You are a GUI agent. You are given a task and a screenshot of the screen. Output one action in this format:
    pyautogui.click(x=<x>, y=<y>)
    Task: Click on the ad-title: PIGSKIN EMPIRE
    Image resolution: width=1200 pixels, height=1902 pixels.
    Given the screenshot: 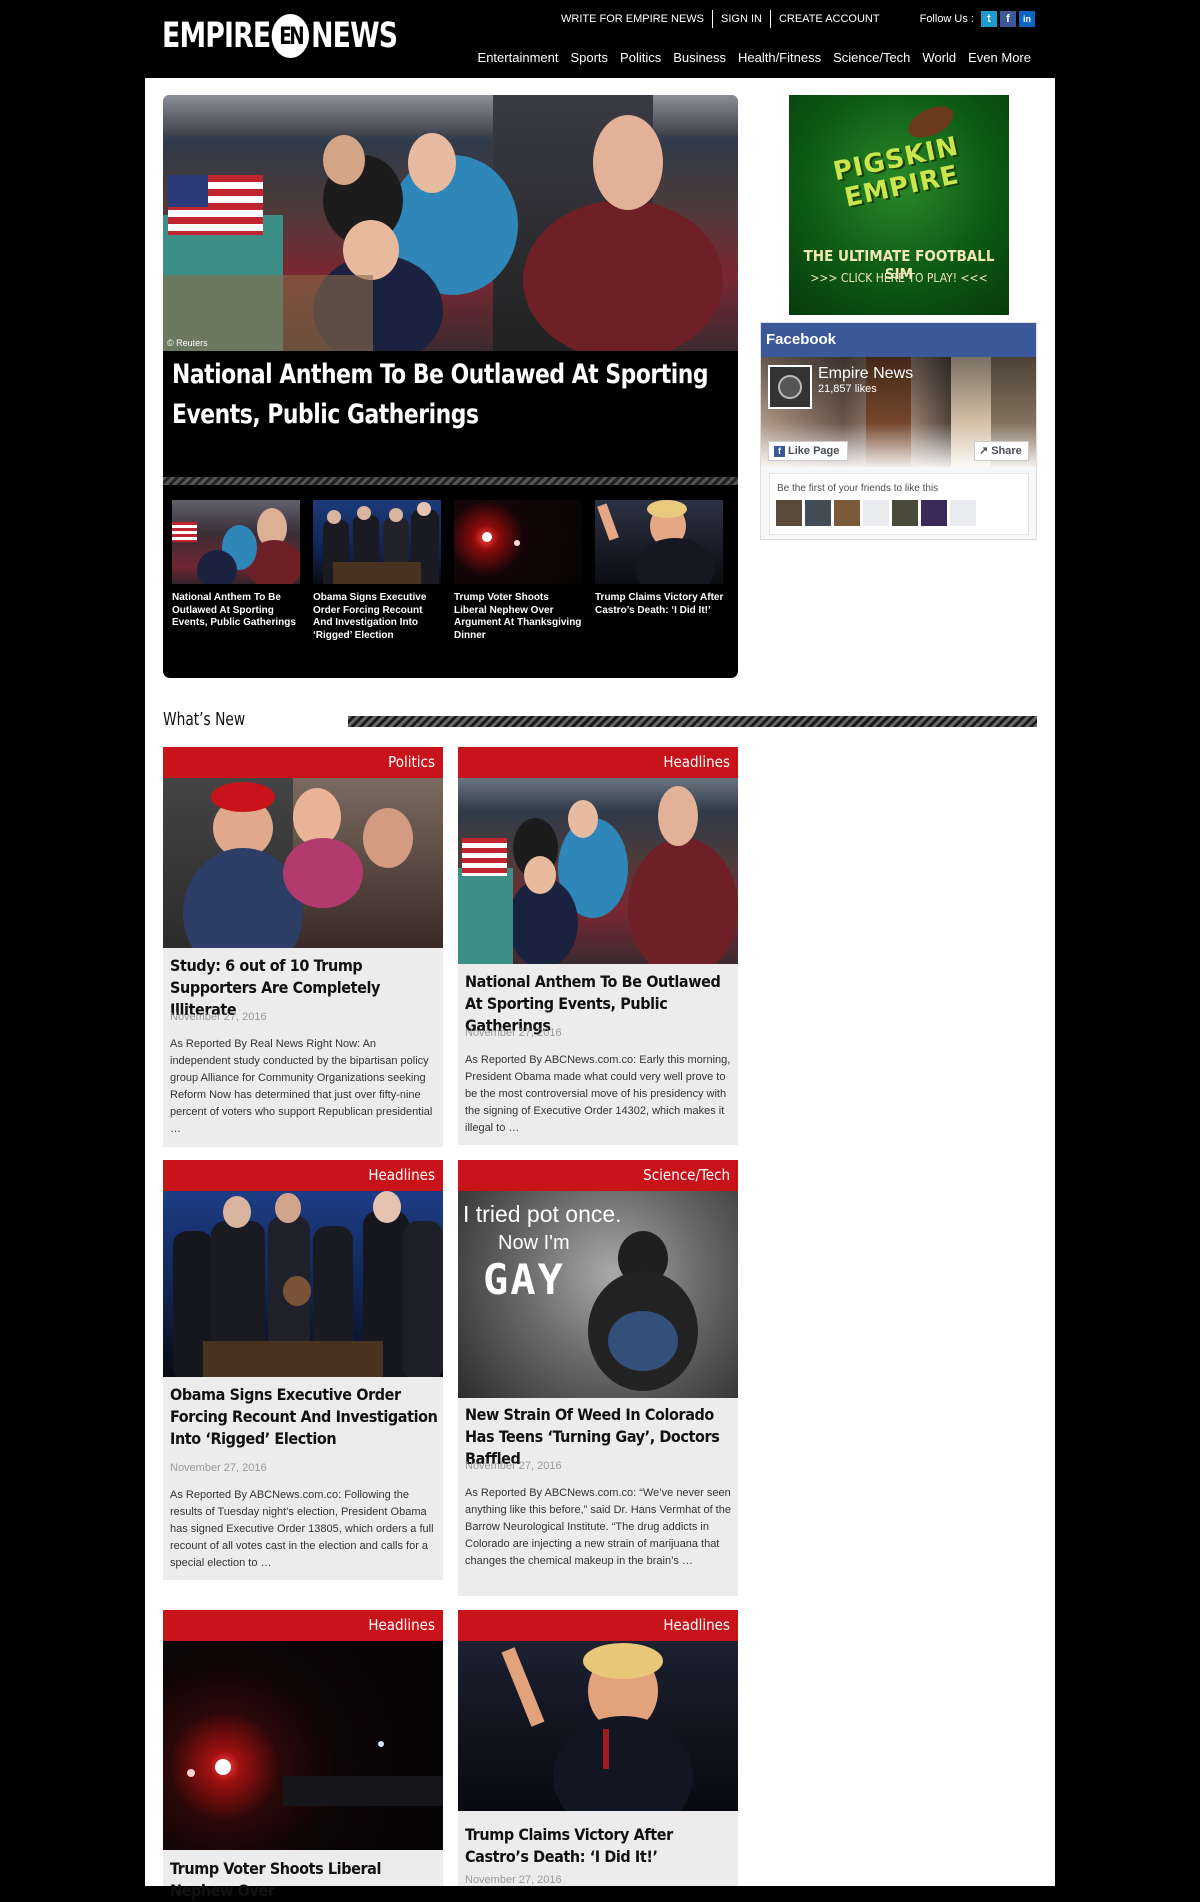 What is the action you would take?
    pyautogui.click(x=898, y=173)
    